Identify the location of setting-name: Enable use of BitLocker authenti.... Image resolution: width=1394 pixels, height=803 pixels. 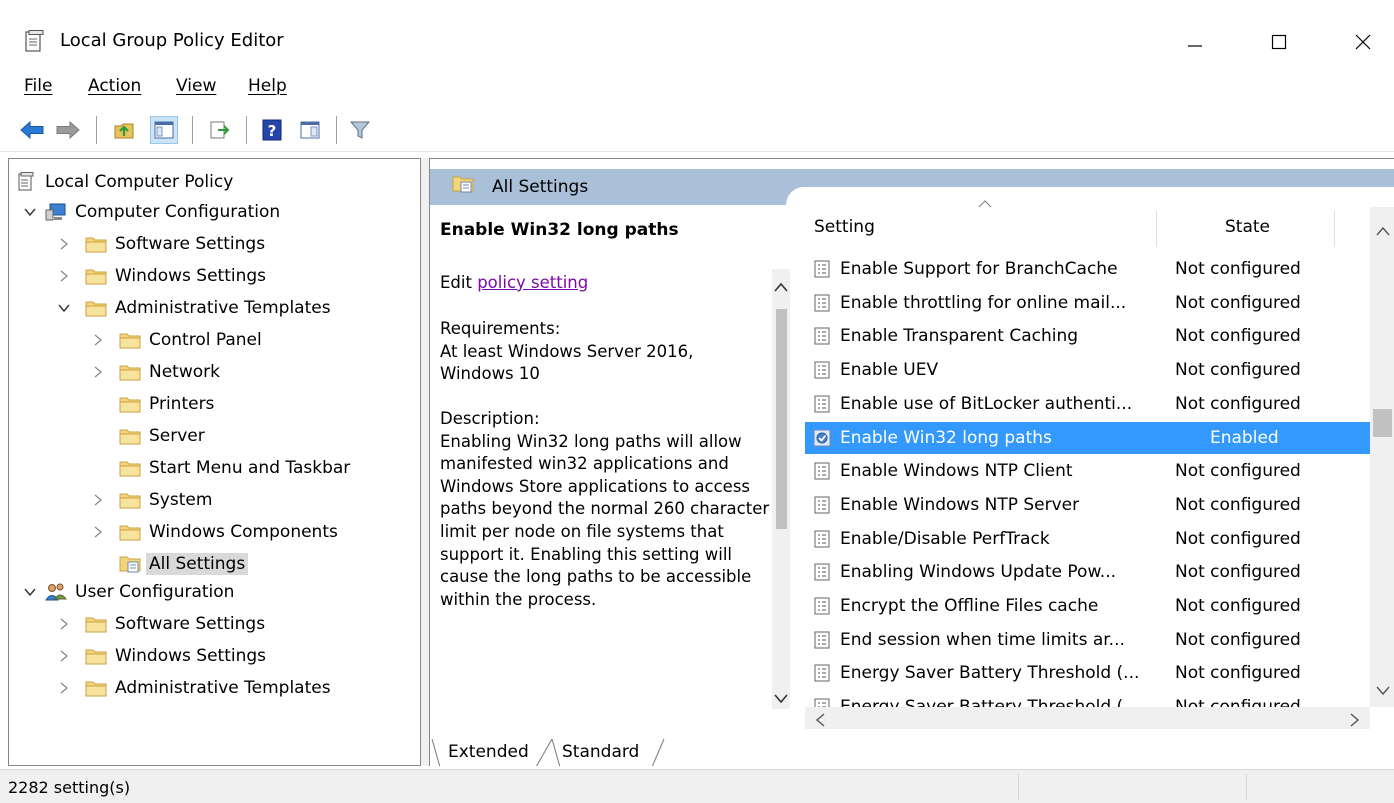
(986, 403).